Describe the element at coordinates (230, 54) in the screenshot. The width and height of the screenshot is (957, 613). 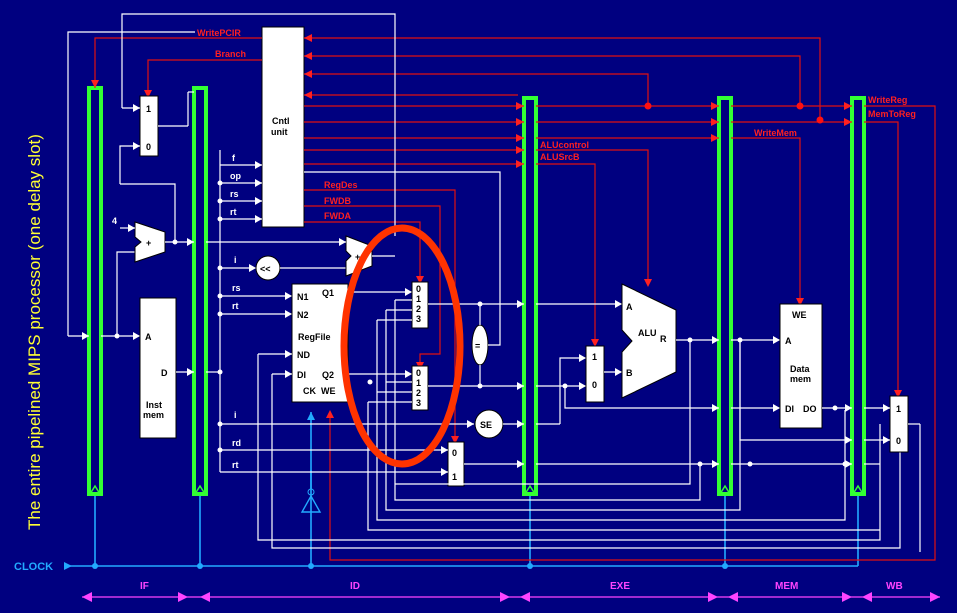
I see `sig-branch: Branch` at that location.